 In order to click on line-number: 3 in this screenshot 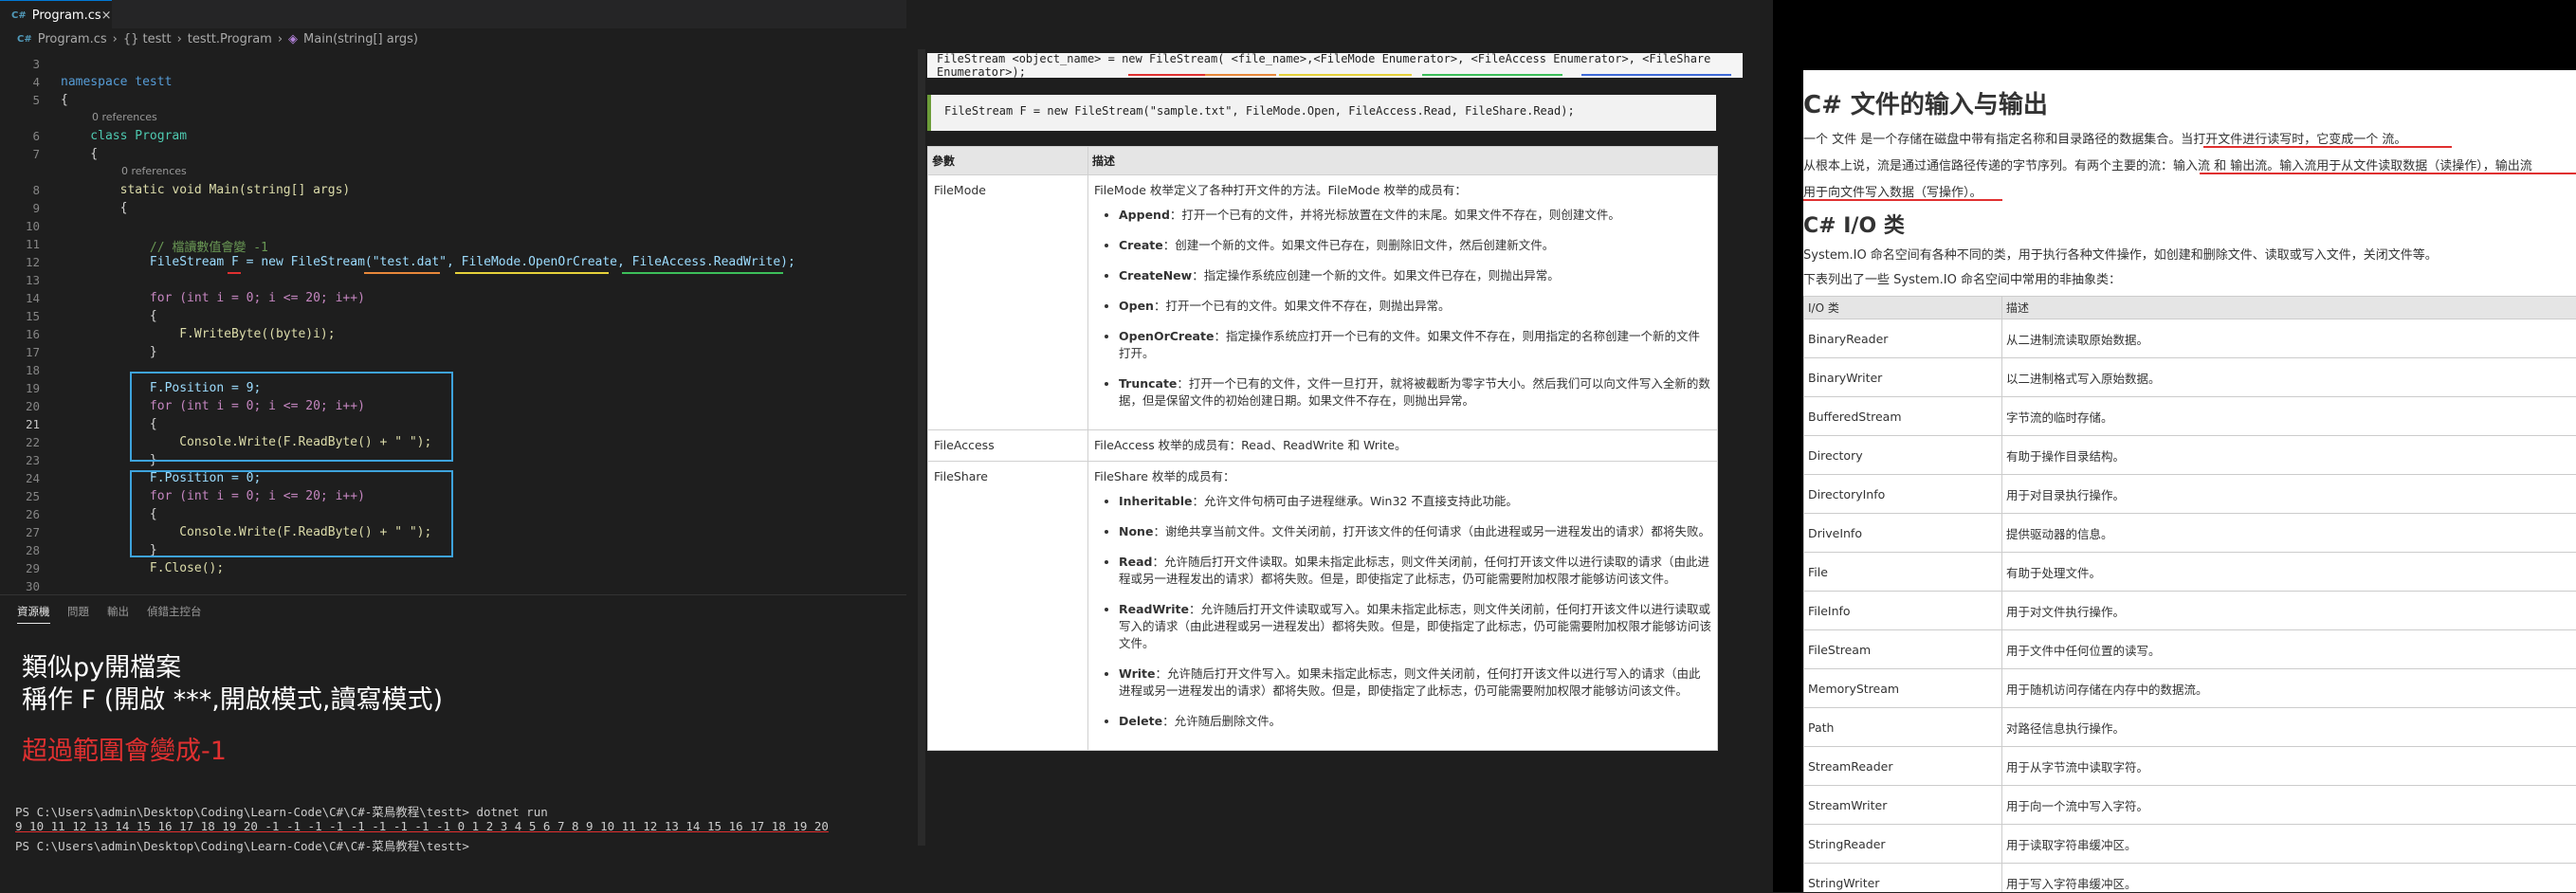, I will do `click(20, 64)`.